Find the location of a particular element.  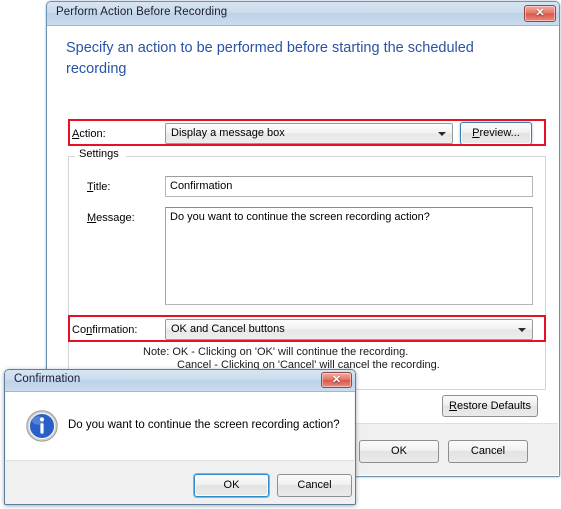

ok-button: OK is located at coordinates (399, 451).